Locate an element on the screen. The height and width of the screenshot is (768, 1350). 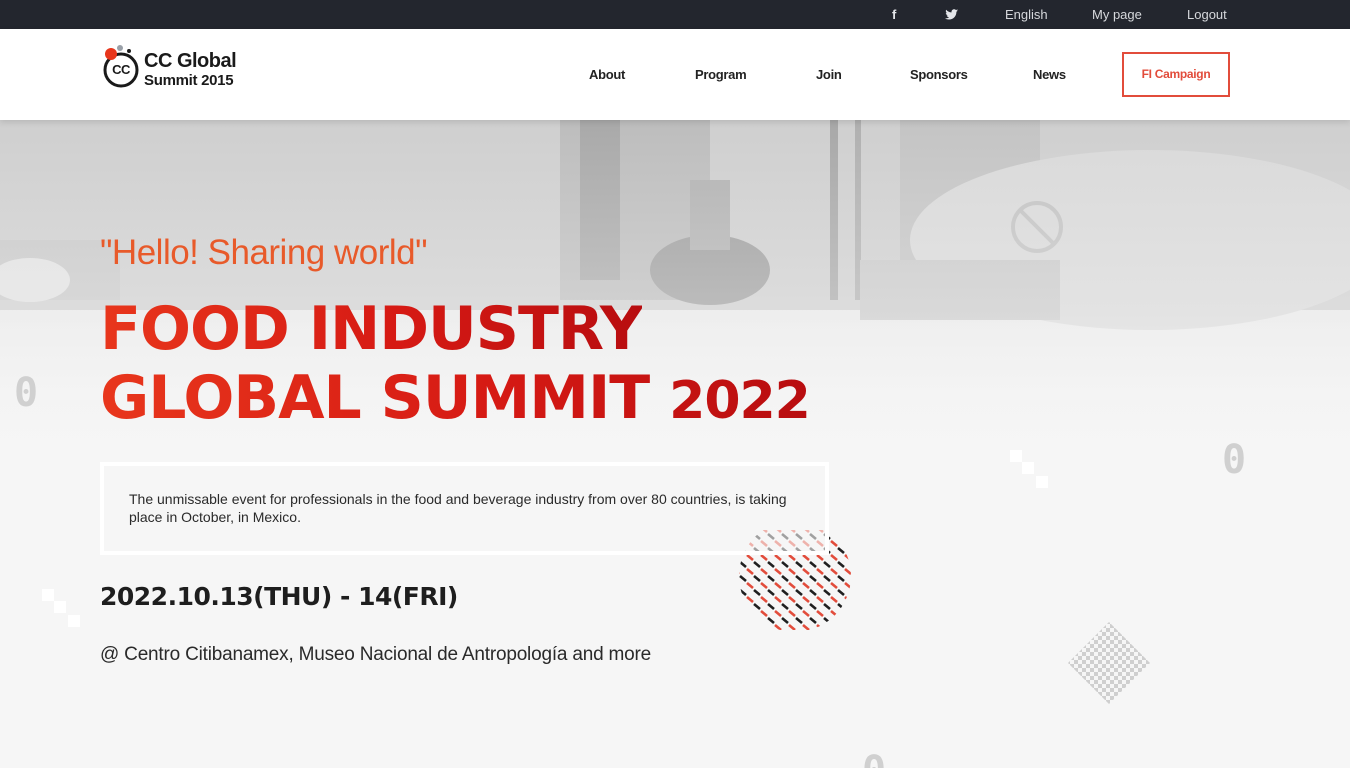
twitter-bird-svg is located at coordinates (951, 14).